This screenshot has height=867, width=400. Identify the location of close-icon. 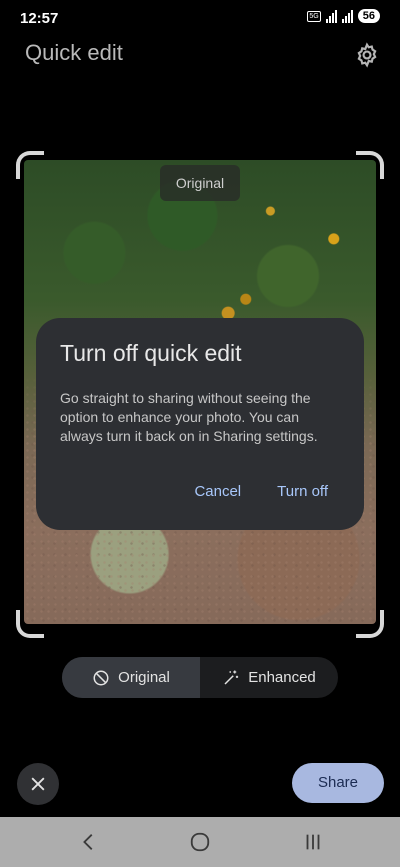
(38, 784).